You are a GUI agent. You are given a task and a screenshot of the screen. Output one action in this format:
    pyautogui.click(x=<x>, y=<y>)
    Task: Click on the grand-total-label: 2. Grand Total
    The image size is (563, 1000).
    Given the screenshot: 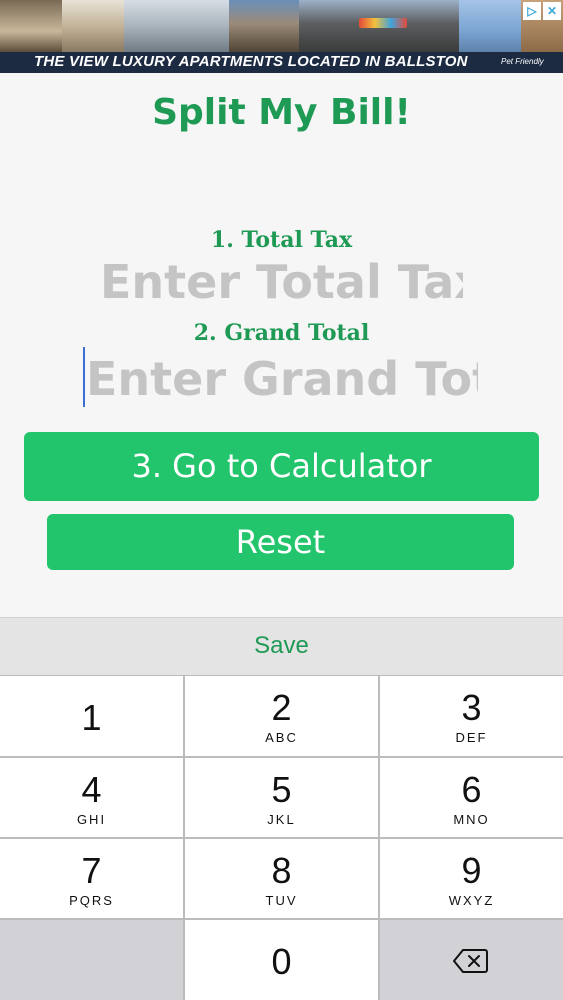 What is the action you would take?
    pyautogui.click(x=281, y=333)
    